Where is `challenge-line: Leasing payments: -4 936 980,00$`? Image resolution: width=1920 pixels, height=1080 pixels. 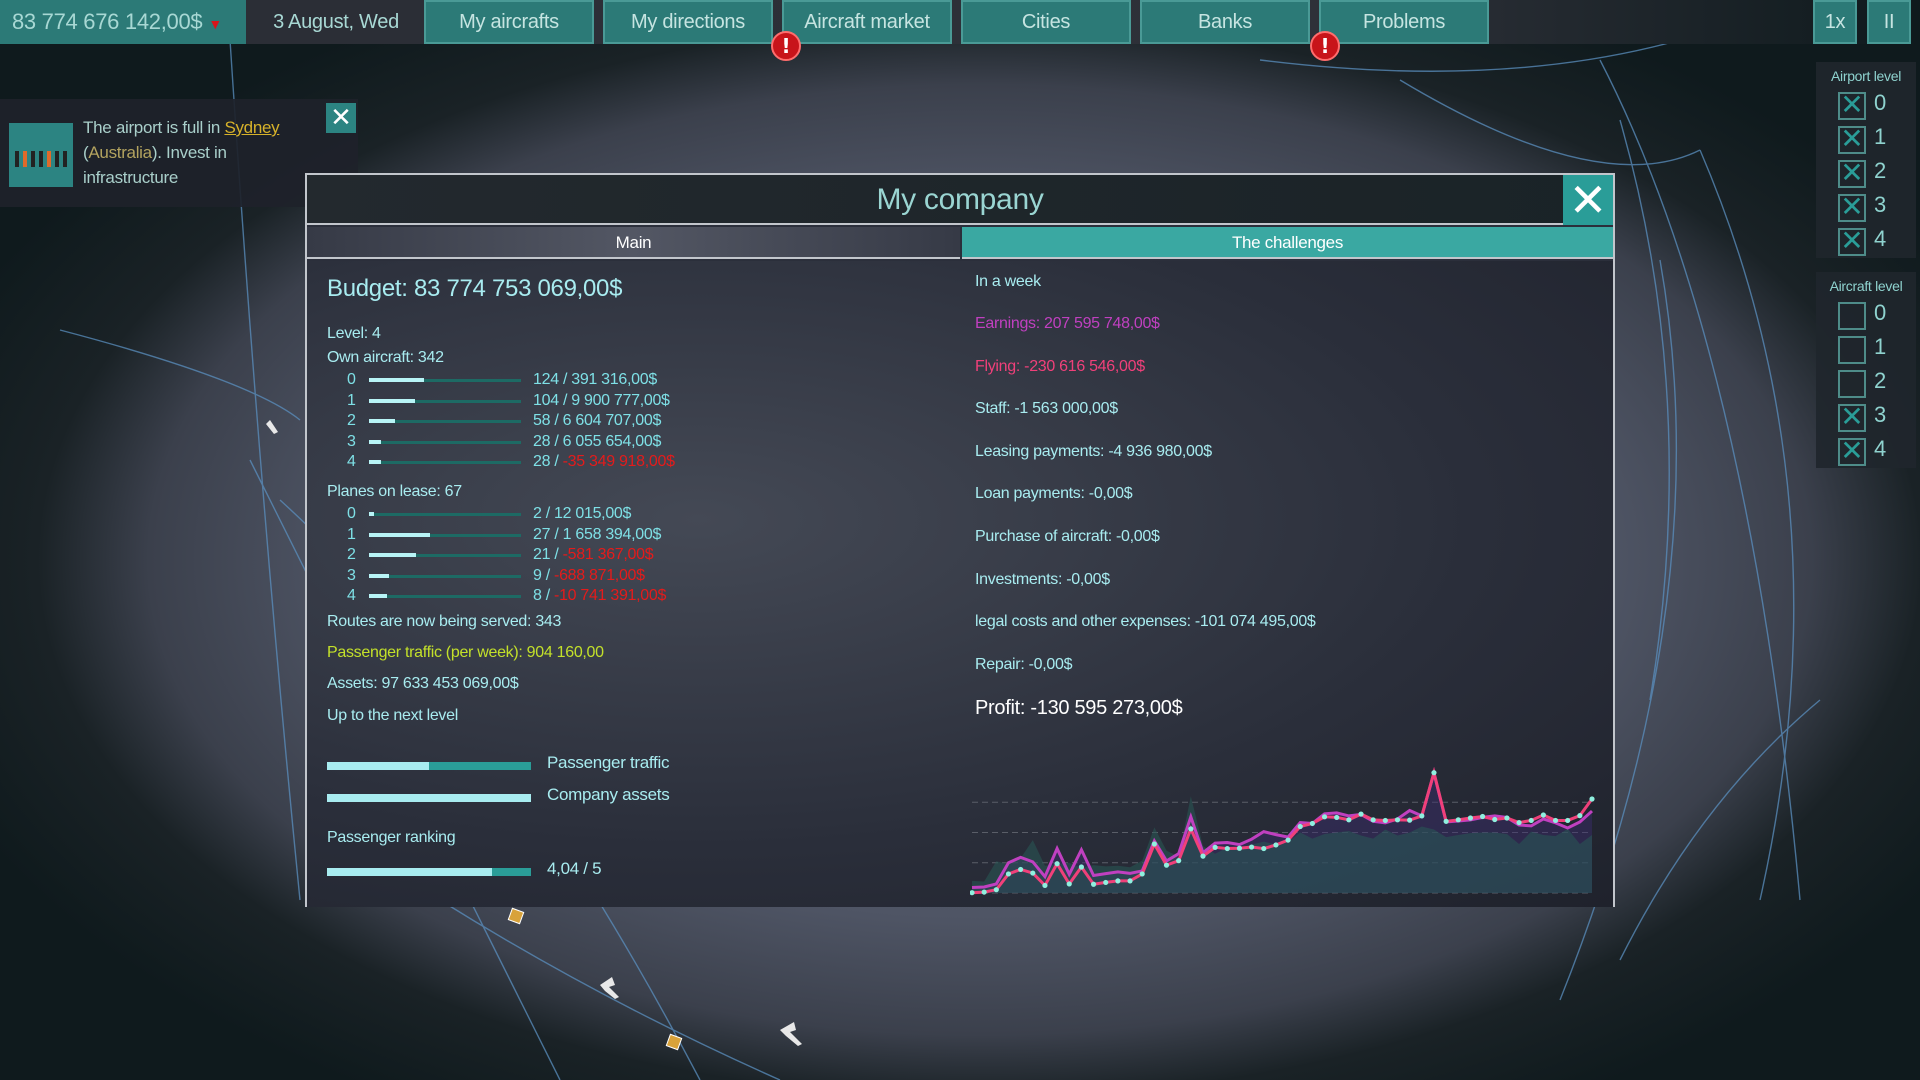
challenge-line: Leasing payments: -4 936 980,00$ is located at coordinates (1093, 451).